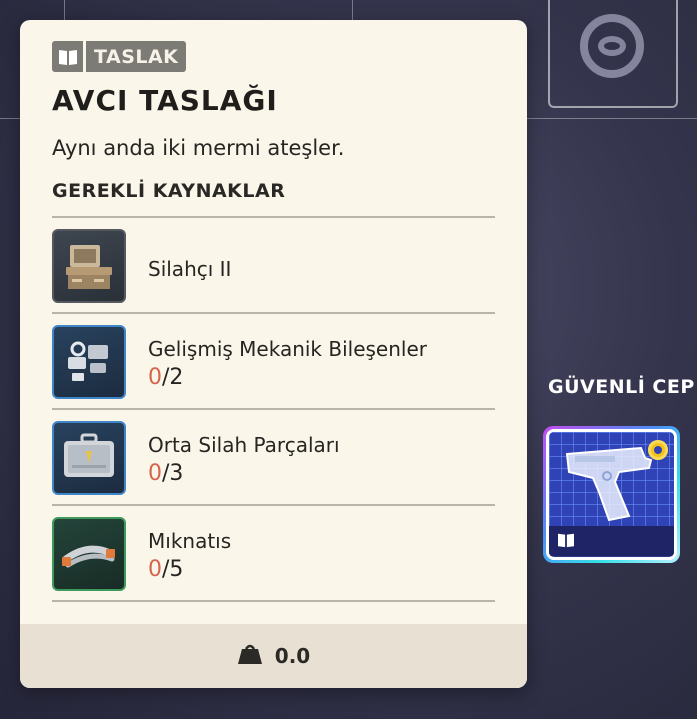 The width and height of the screenshot is (697, 719). Describe the element at coordinates (89, 554) in the screenshot. I see `magnet-icon` at that location.